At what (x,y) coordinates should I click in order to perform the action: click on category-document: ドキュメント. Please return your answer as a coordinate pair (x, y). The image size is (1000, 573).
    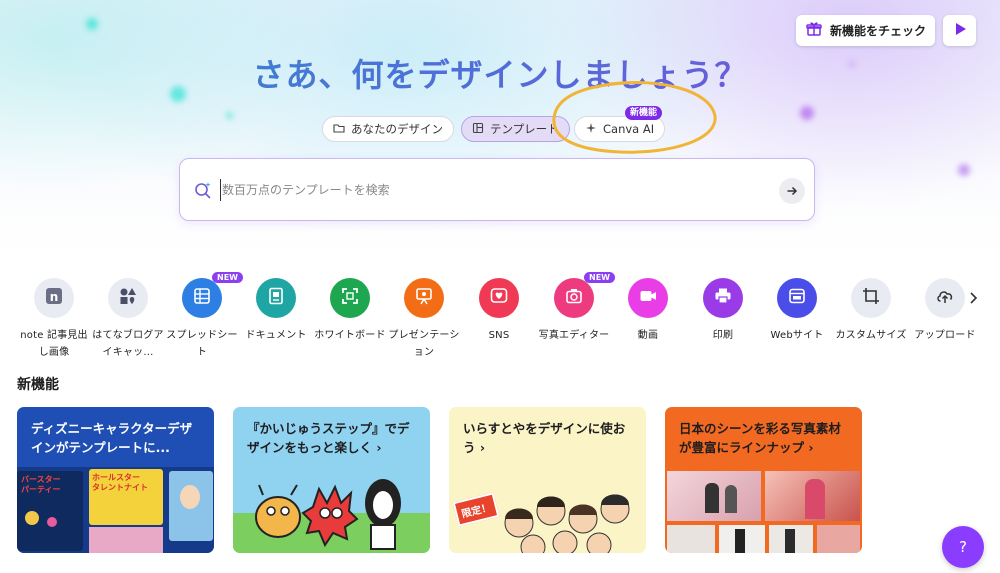
    Looking at the image, I should click on (276, 311).